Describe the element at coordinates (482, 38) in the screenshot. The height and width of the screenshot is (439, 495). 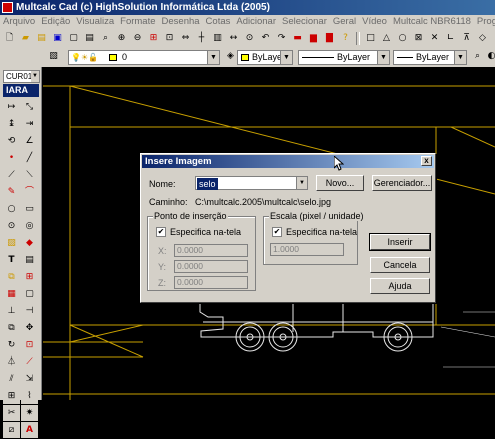
I see `snap-tangent-icon: ◇` at that location.